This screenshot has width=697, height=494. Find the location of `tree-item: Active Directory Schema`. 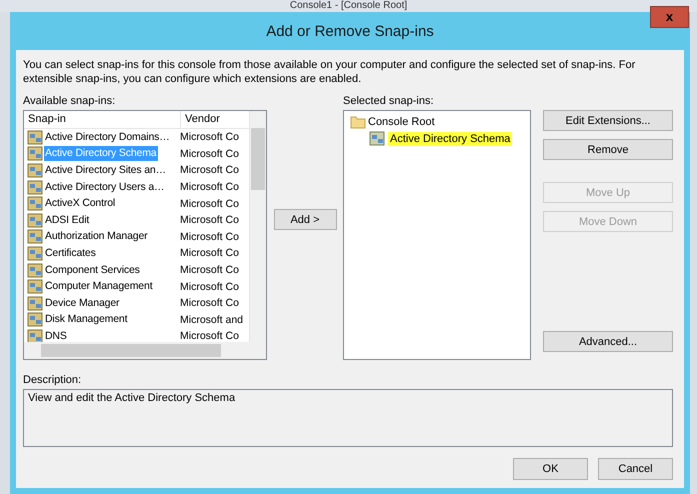

tree-item: Active Directory Schema is located at coordinates (450, 139).